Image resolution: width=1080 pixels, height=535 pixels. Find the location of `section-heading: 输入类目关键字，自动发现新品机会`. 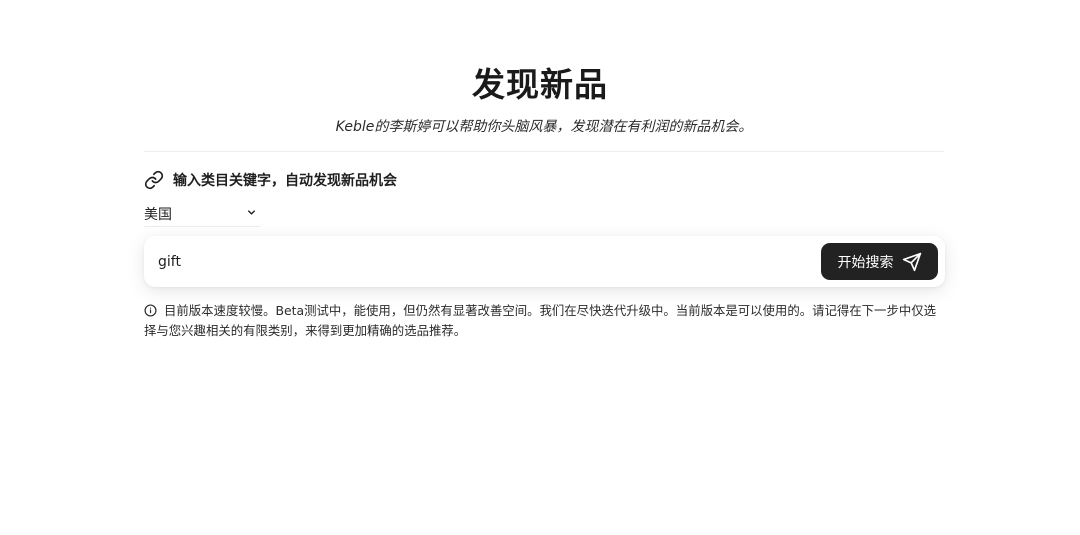

section-heading: 输入类目关键字，自动发现新品机会 is located at coordinates (270, 180).